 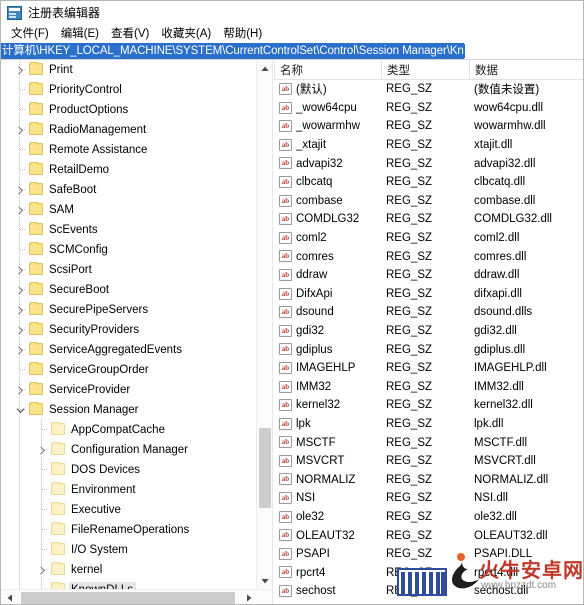 What do you see at coordinates (428, 275) in the screenshot?
I see `table-row: ab ddraw REG_SZ ddraw.dll` at bounding box center [428, 275].